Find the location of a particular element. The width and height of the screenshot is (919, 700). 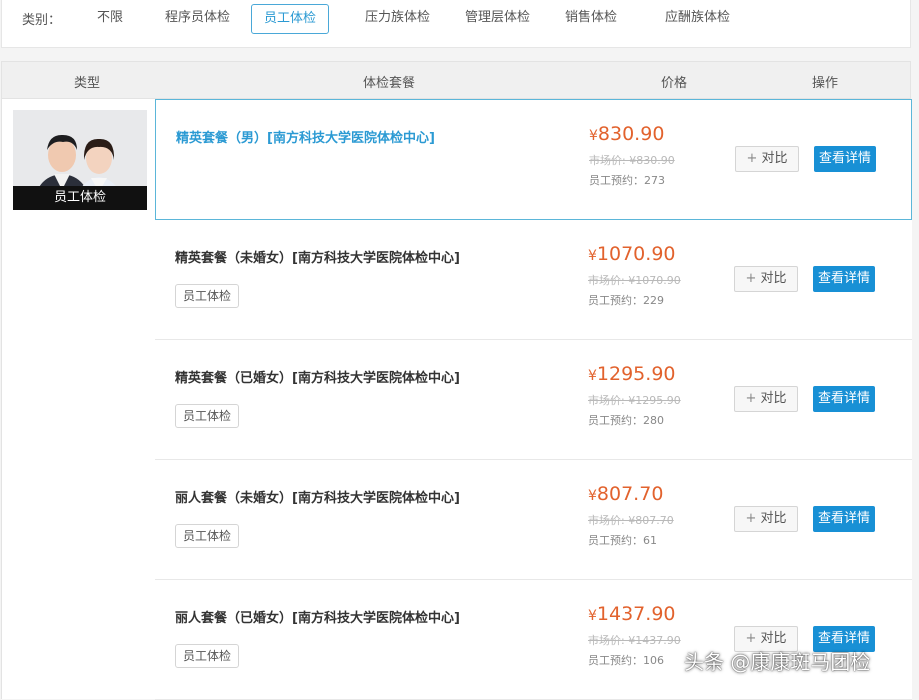

market-price: 市场价: ¥830.90 is located at coordinates (632, 160).